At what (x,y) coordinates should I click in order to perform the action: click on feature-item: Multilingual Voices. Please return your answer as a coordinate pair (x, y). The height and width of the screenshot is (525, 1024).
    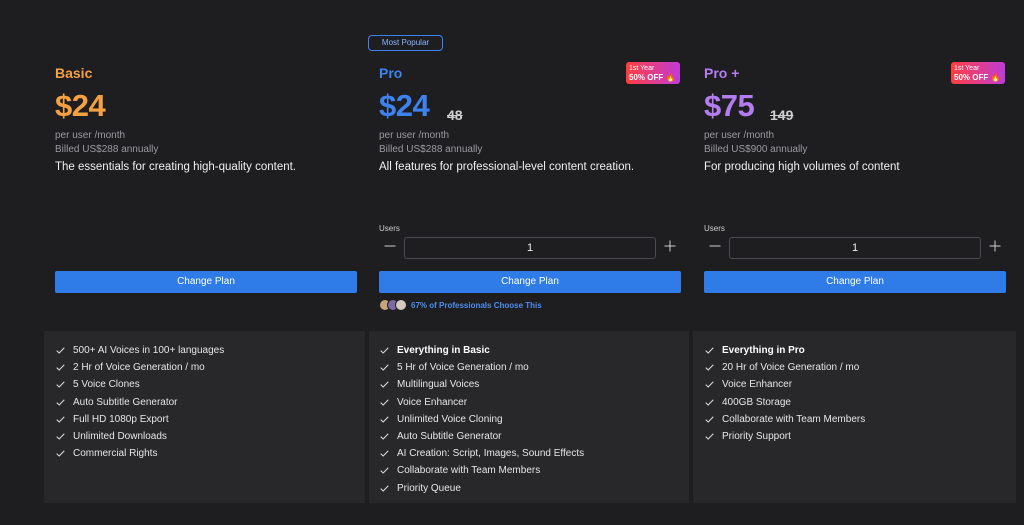
    Looking at the image, I should click on (534, 384).